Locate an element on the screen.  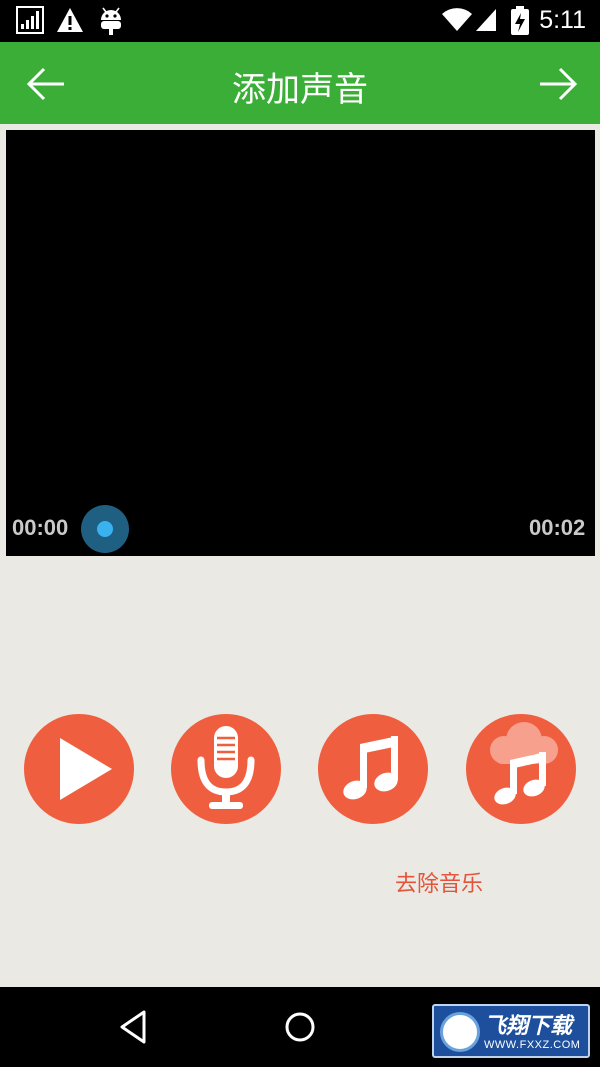
current-time: 00:00 is located at coordinates (40, 527).